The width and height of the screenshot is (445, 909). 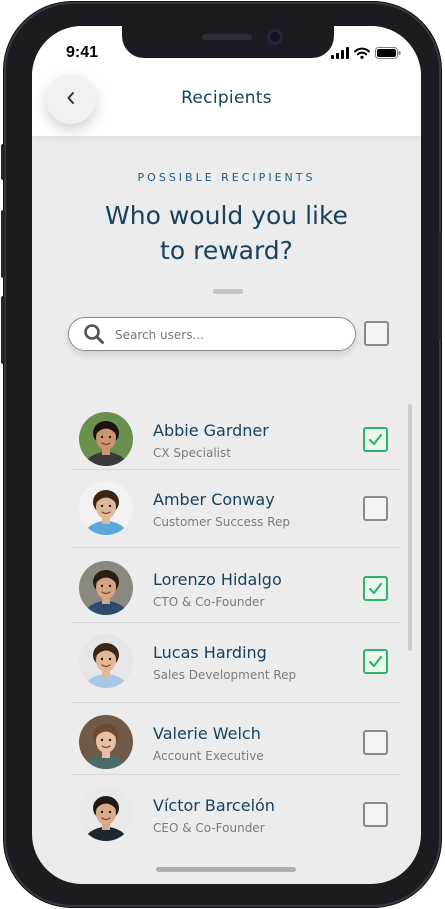 What do you see at coordinates (210, 652) in the screenshot?
I see `recipient-name: Lucas Harding` at bounding box center [210, 652].